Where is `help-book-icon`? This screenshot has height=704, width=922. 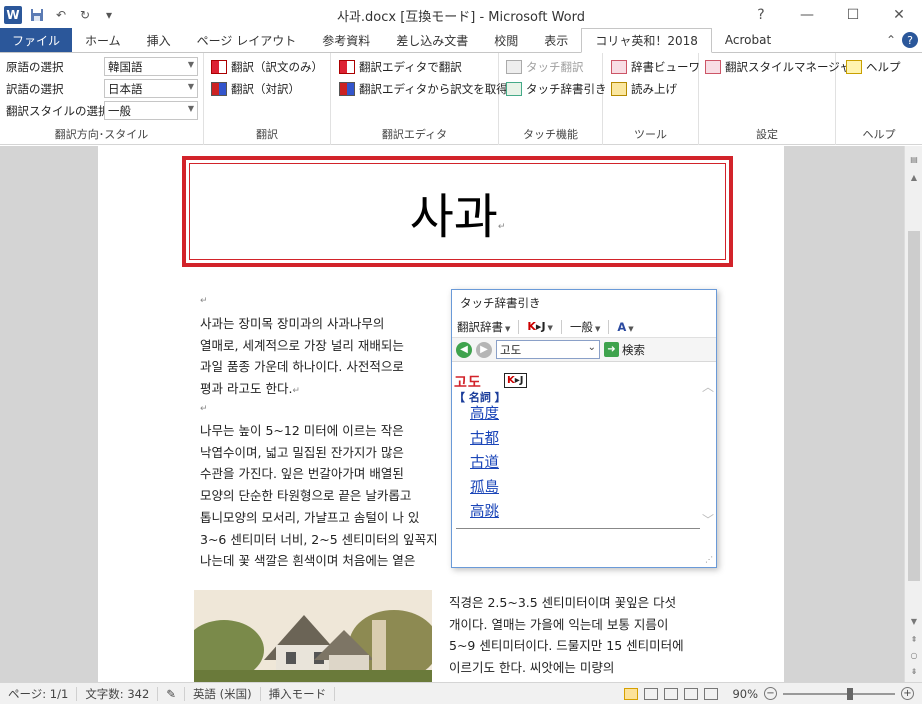
help-book-icon is located at coordinates (854, 67).